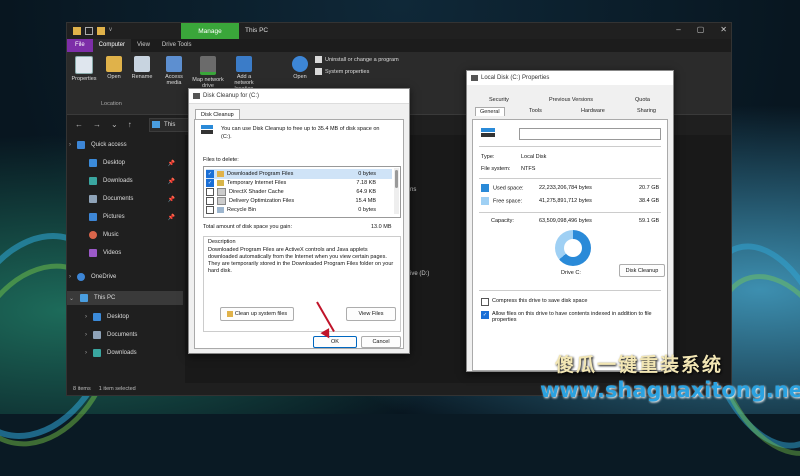 Image resolution: width=800 pixels, height=476 pixels. What do you see at coordinates (565, 188) in the screenshot?
I see `used-space-bytes: 22,233,206,784 bytes` at bounding box center [565, 188].